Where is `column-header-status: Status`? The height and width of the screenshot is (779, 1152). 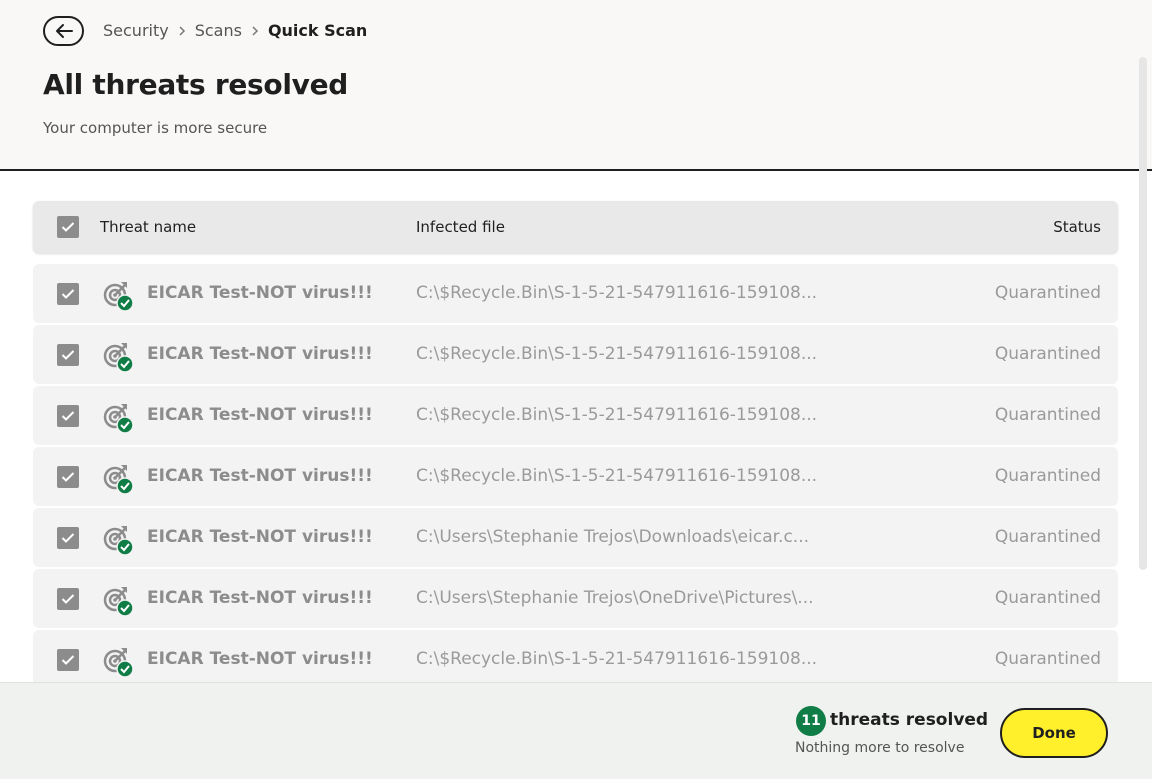 column-header-status: Status is located at coordinates (1077, 227).